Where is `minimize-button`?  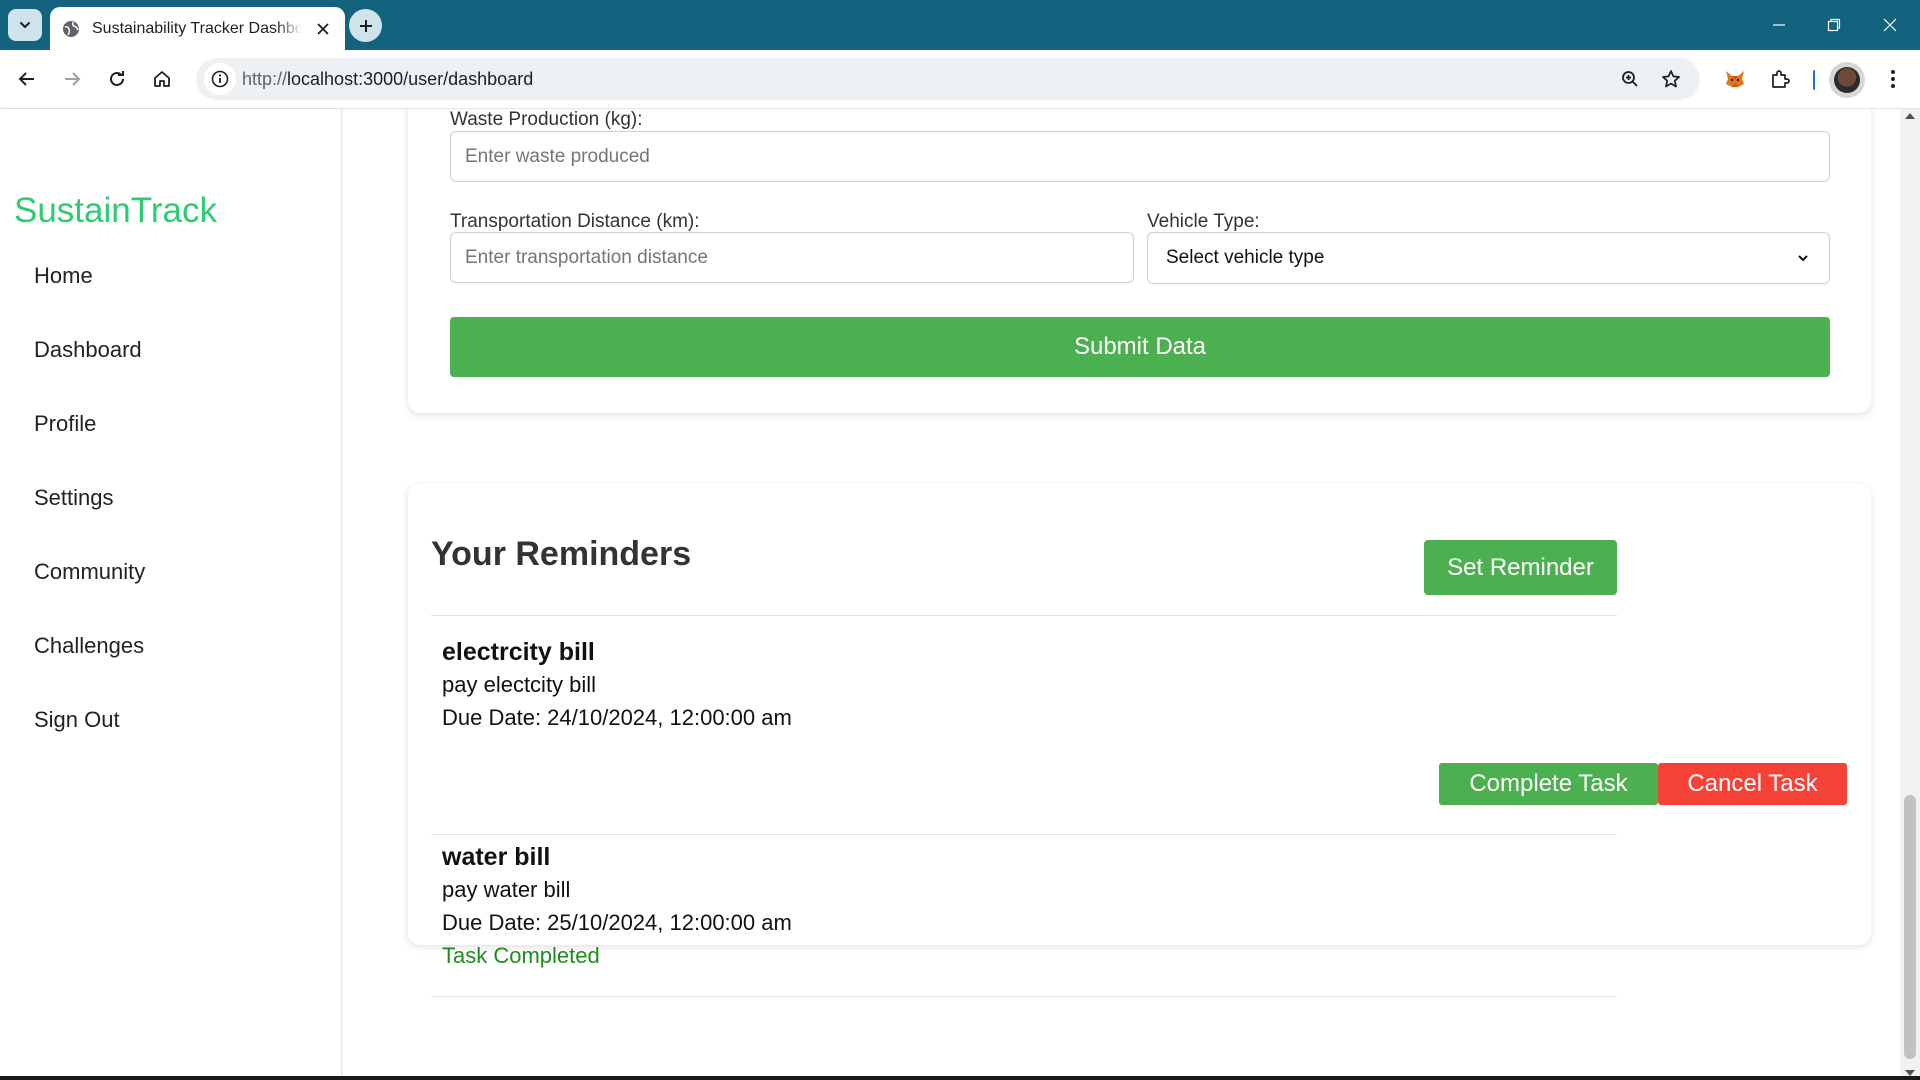
minimize-button is located at coordinates (1778, 25).